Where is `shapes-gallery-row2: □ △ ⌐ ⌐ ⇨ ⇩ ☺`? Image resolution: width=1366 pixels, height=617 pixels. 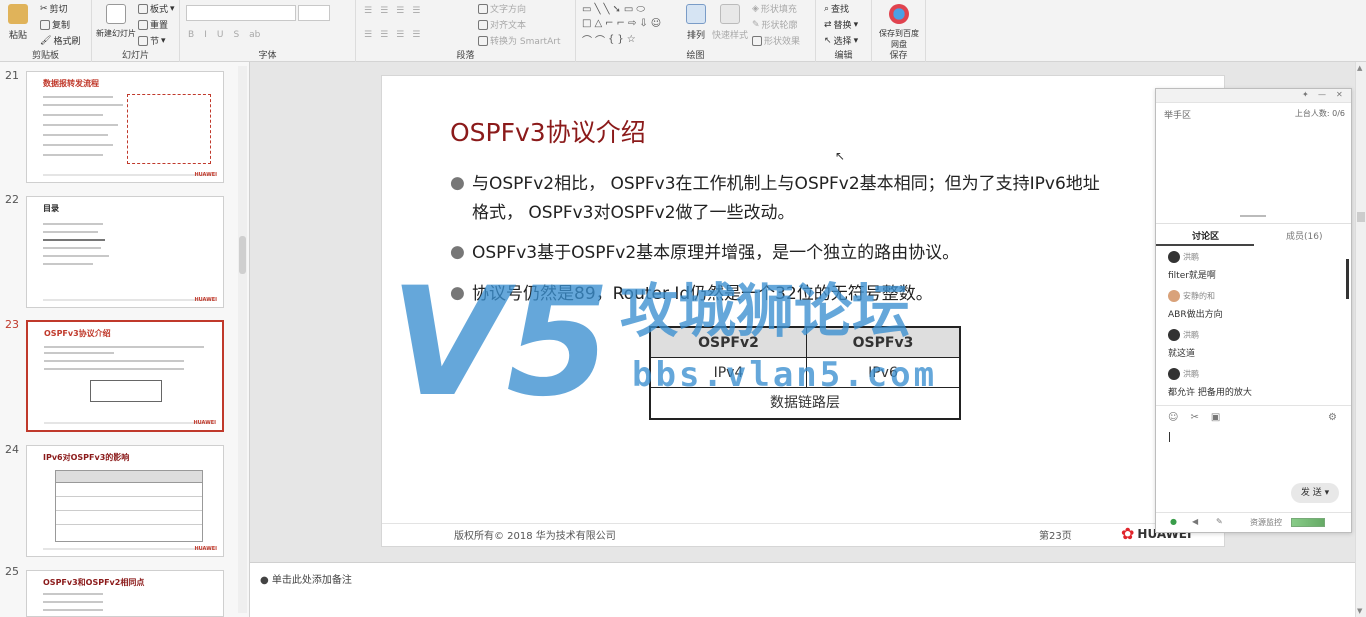
shapes-gallery-row2: □ △ ⌐ ⌐ ⇨ ⇩ ☺ is located at coordinates (621, 23).